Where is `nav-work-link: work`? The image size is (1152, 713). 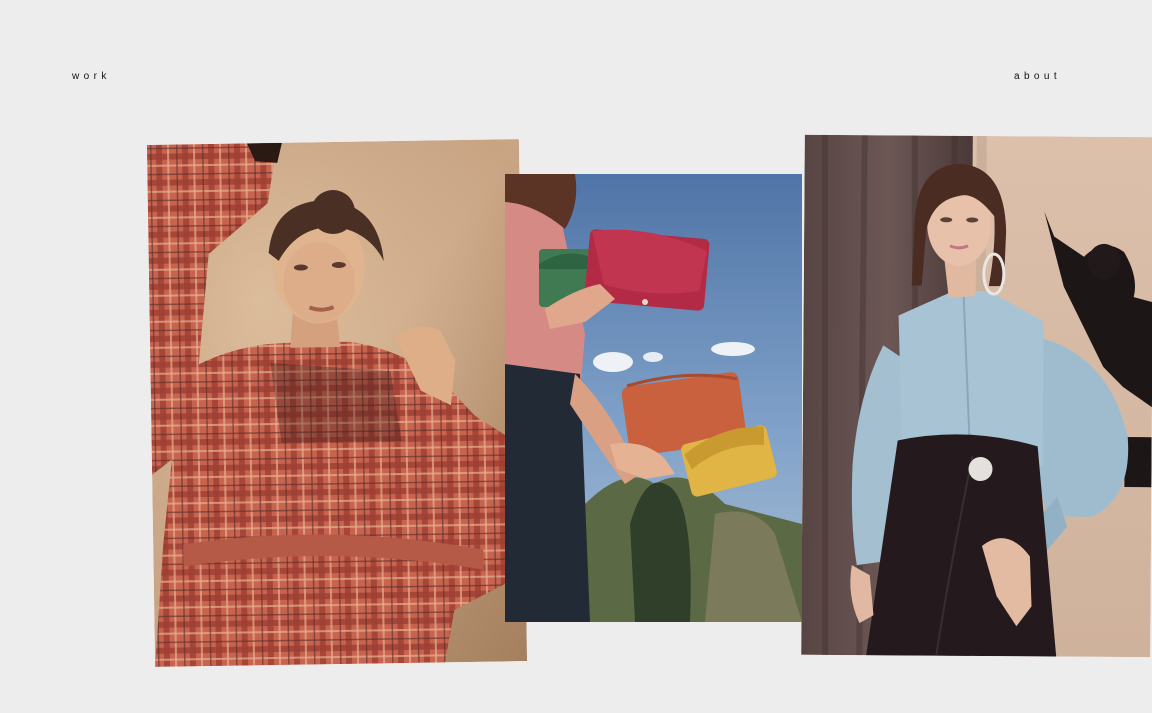 nav-work-link: work is located at coordinates (91, 76).